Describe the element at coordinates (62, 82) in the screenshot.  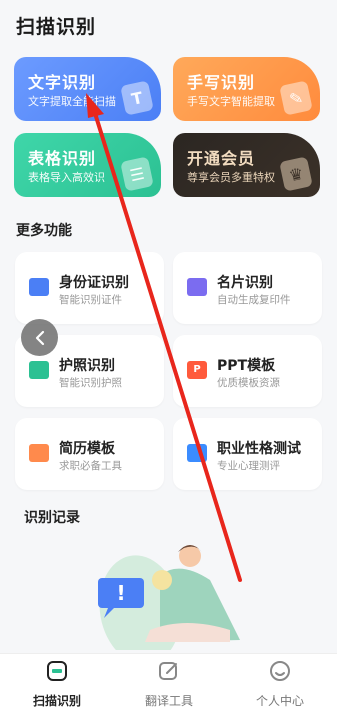
I see `card-title: 文字识别` at that location.